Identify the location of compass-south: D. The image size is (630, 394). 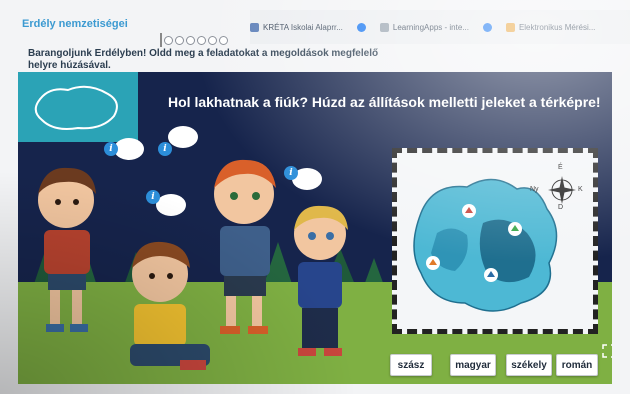
(561, 207).